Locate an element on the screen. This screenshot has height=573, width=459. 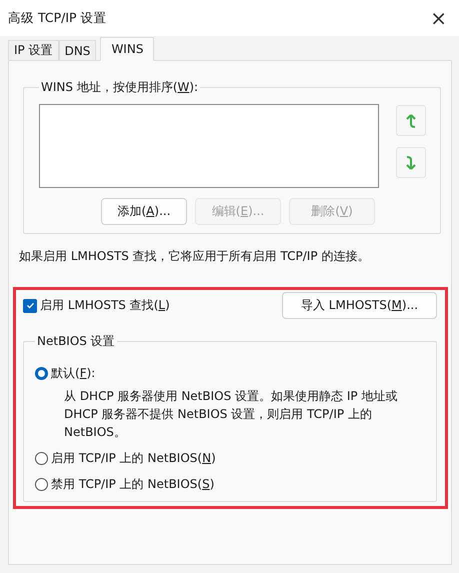
group-title: NetBIOS 设置 is located at coordinates (76, 341).